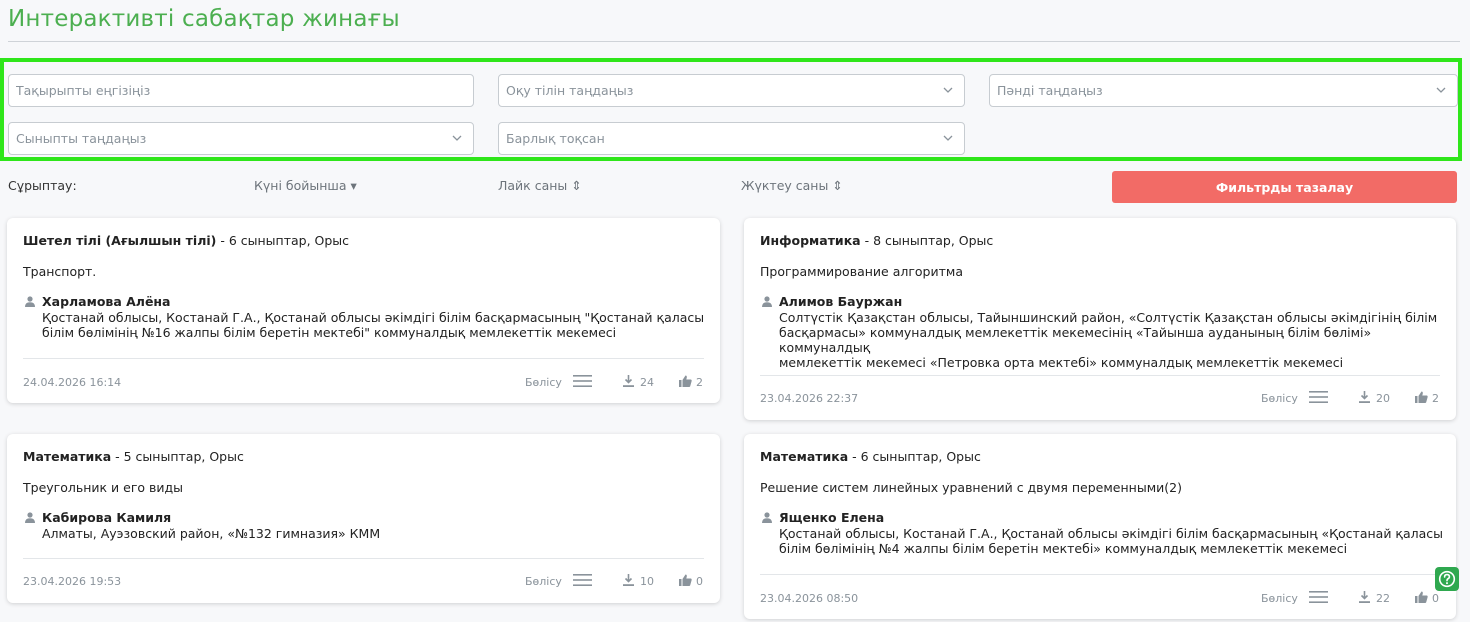 The height and width of the screenshot is (622, 1470). I want to click on grade-select-value: Сыныпты таңдаңыз, so click(81, 138).